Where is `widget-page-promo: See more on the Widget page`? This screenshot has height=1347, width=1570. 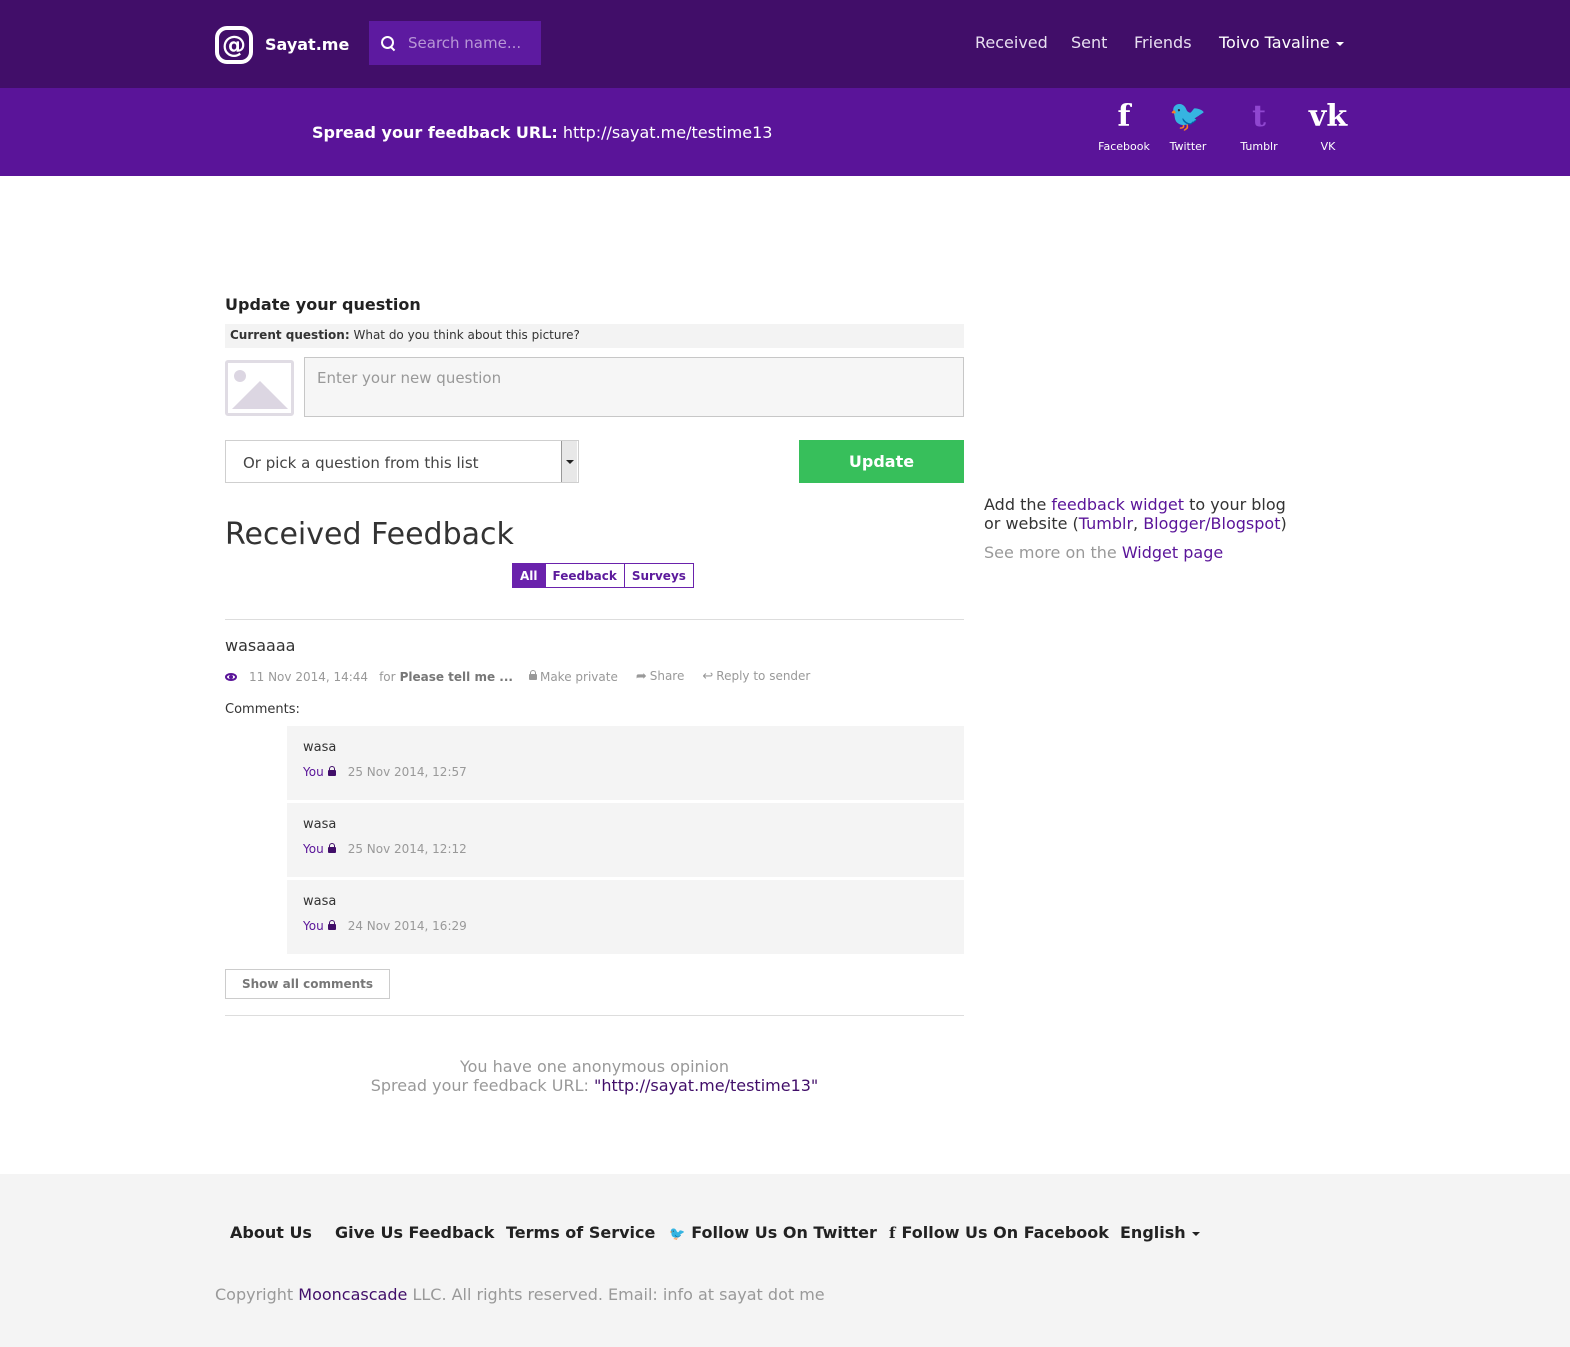 widget-page-promo: See more on the Widget page is located at coordinates (1103, 552).